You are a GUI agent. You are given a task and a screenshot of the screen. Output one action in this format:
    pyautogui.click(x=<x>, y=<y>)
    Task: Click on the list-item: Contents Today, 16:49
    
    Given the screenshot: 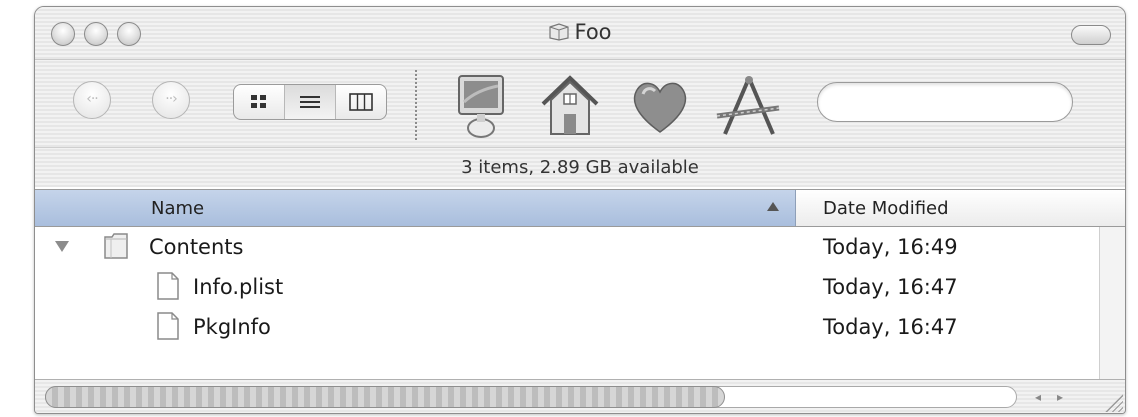 What is the action you would take?
    pyautogui.click(x=580, y=247)
    